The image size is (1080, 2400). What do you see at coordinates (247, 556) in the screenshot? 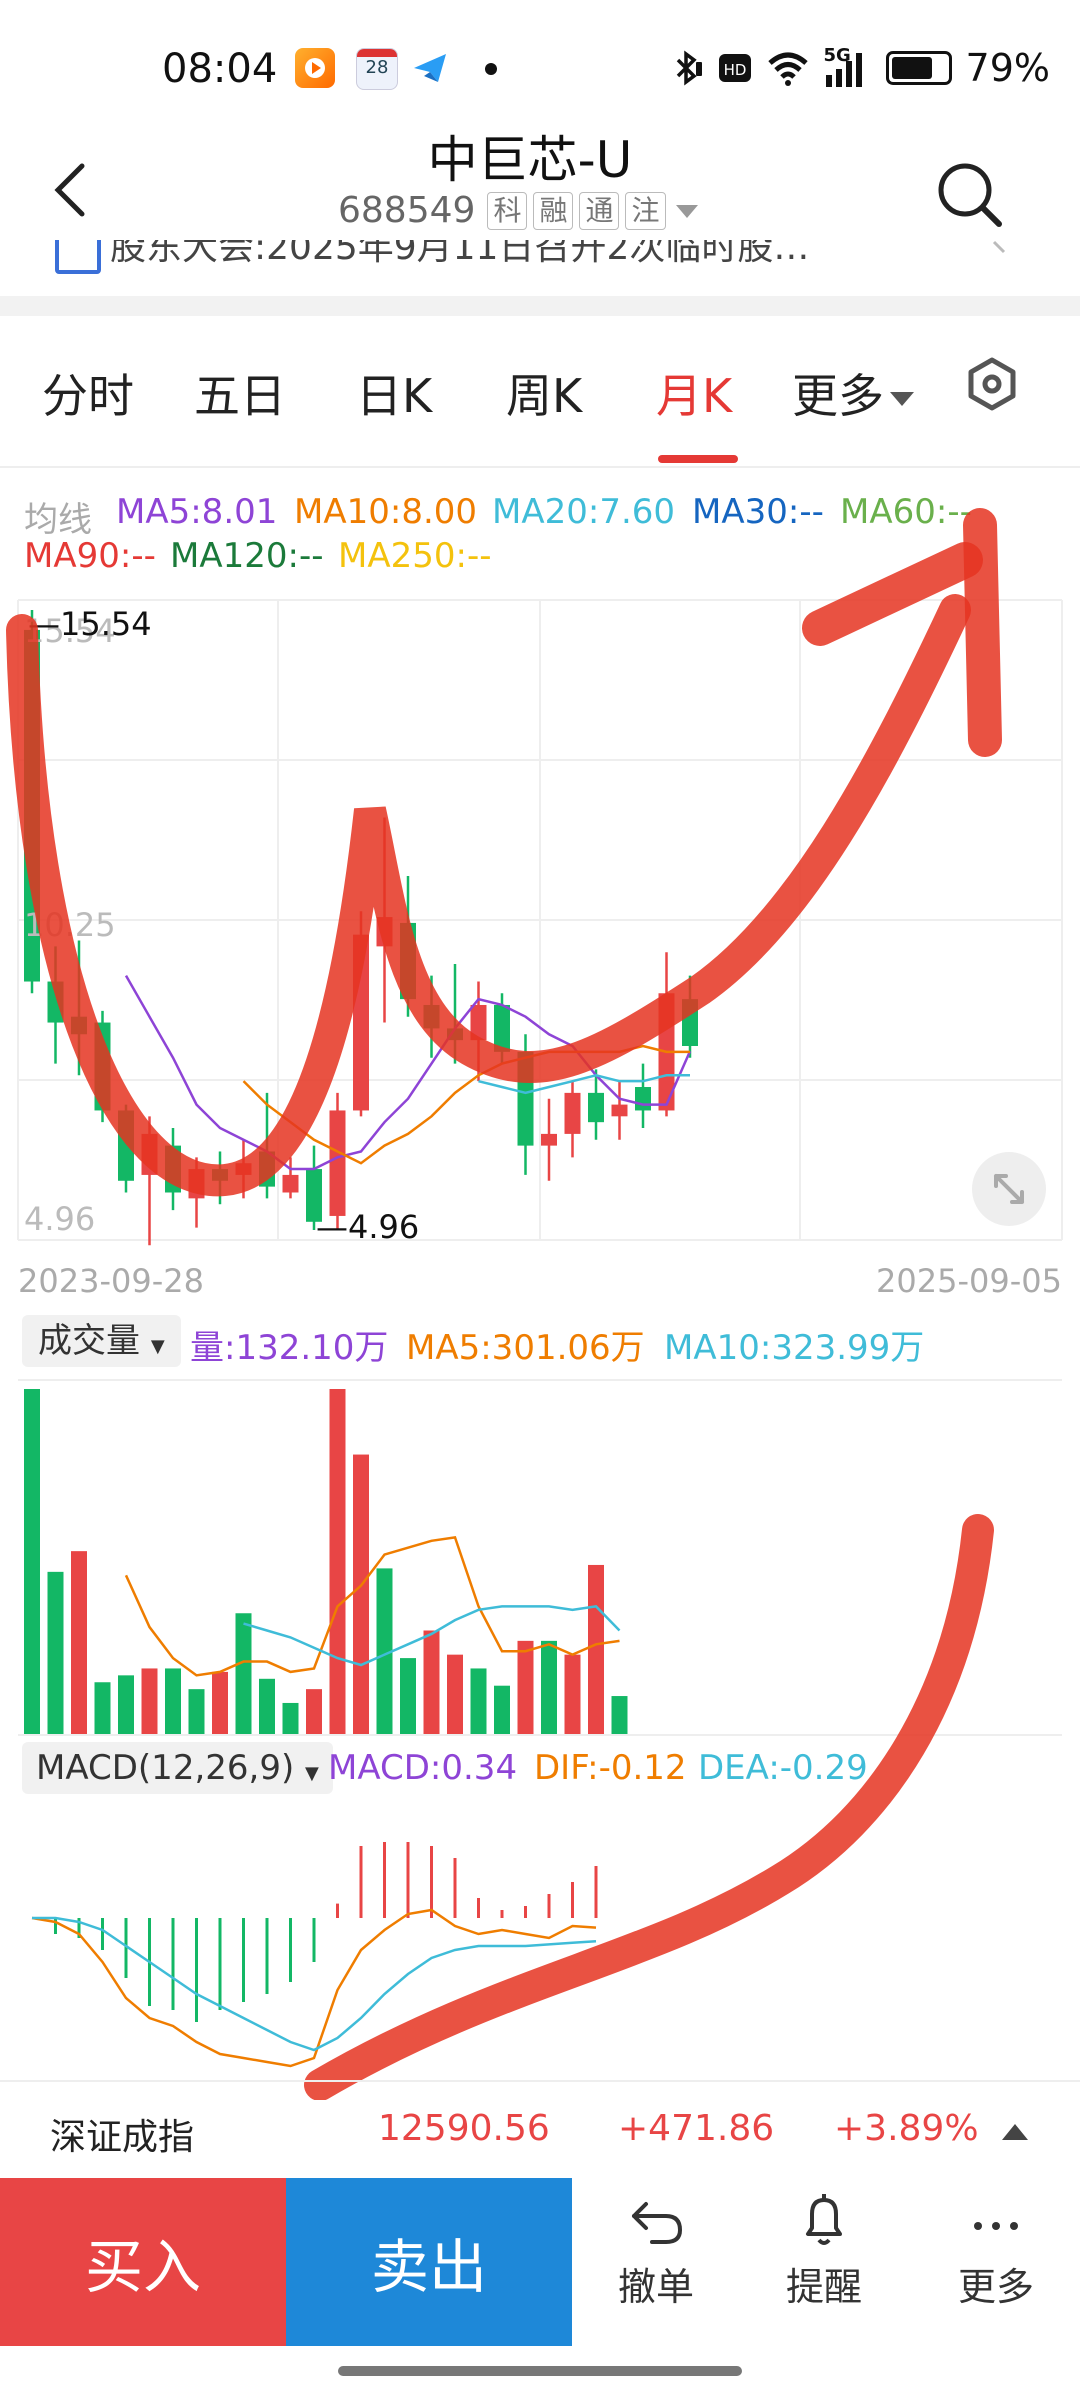
I see `ma120-legend: MA120:--` at bounding box center [247, 556].